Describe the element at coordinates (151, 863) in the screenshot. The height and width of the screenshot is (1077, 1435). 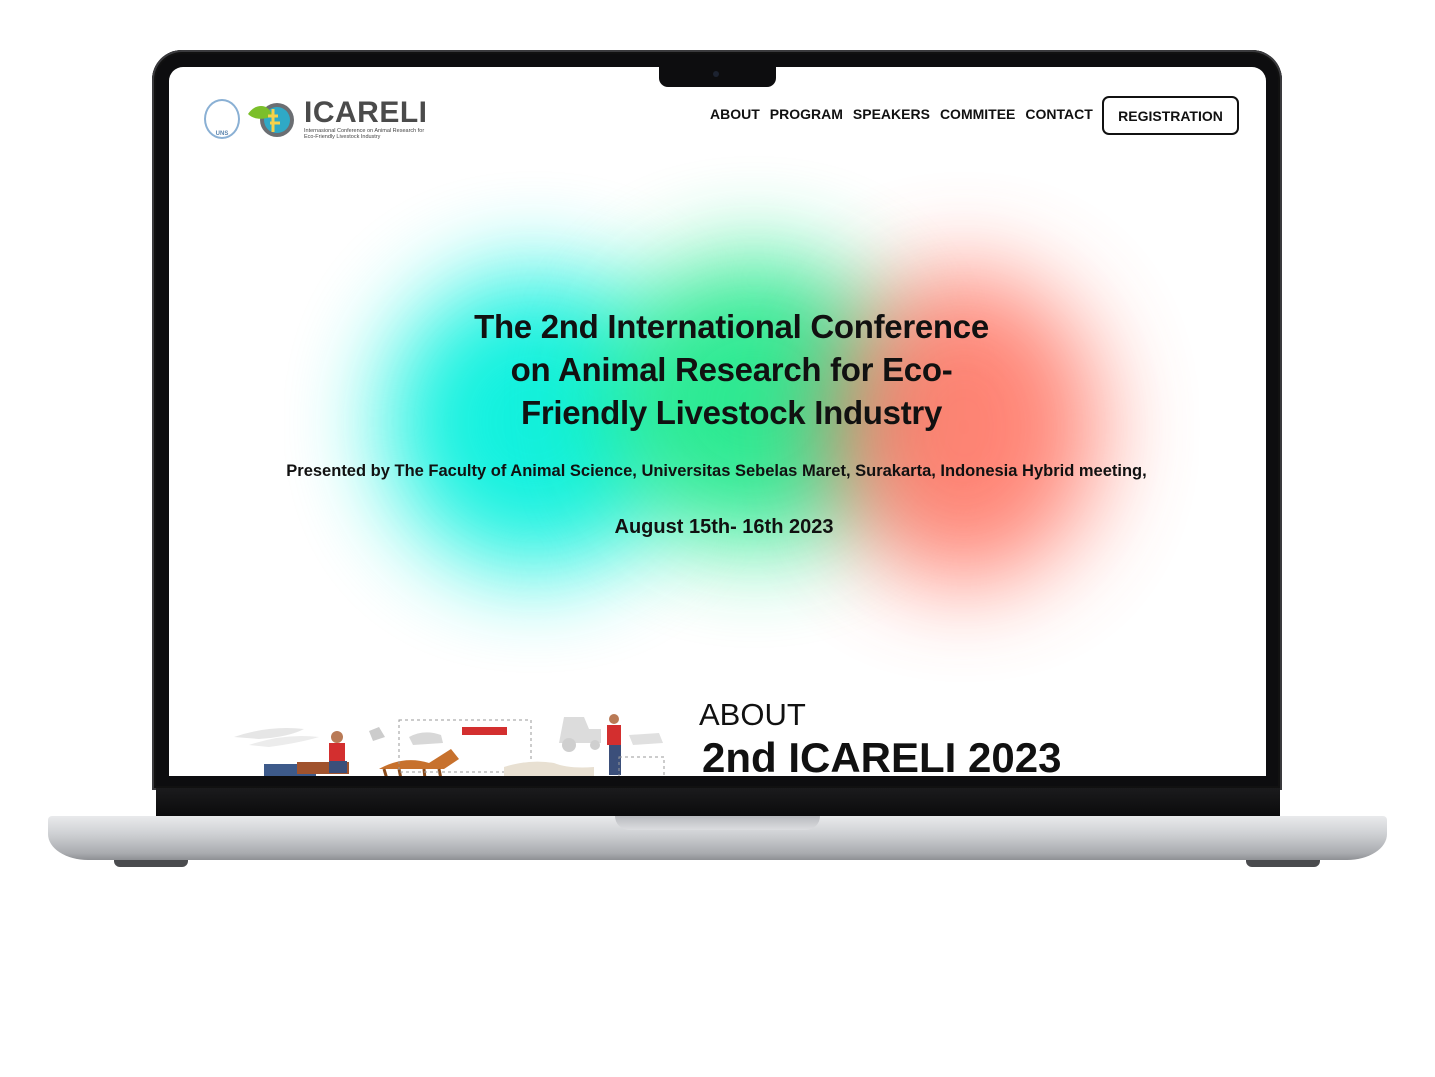
I see `laptop-foot-left` at that location.